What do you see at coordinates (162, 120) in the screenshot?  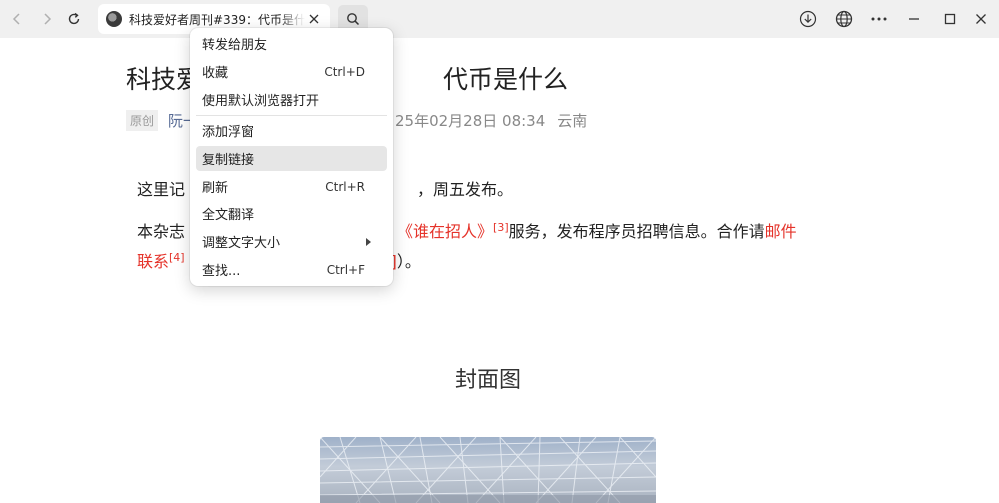 I see `article-meta: 原创 阮一` at bounding box center [162, 120].